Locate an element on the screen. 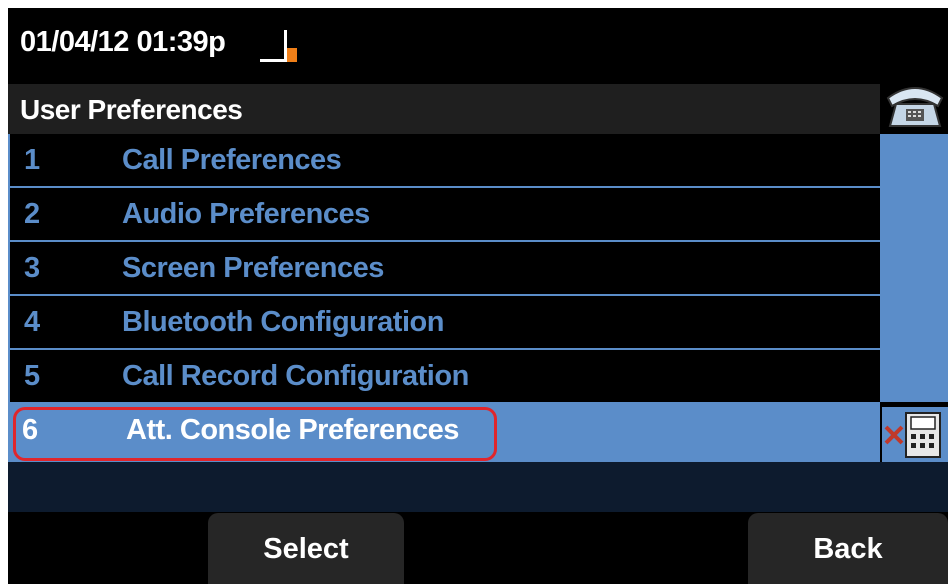 The image size is (948, 584). title-bar: User Preferences is located at coordinates (444, 109).